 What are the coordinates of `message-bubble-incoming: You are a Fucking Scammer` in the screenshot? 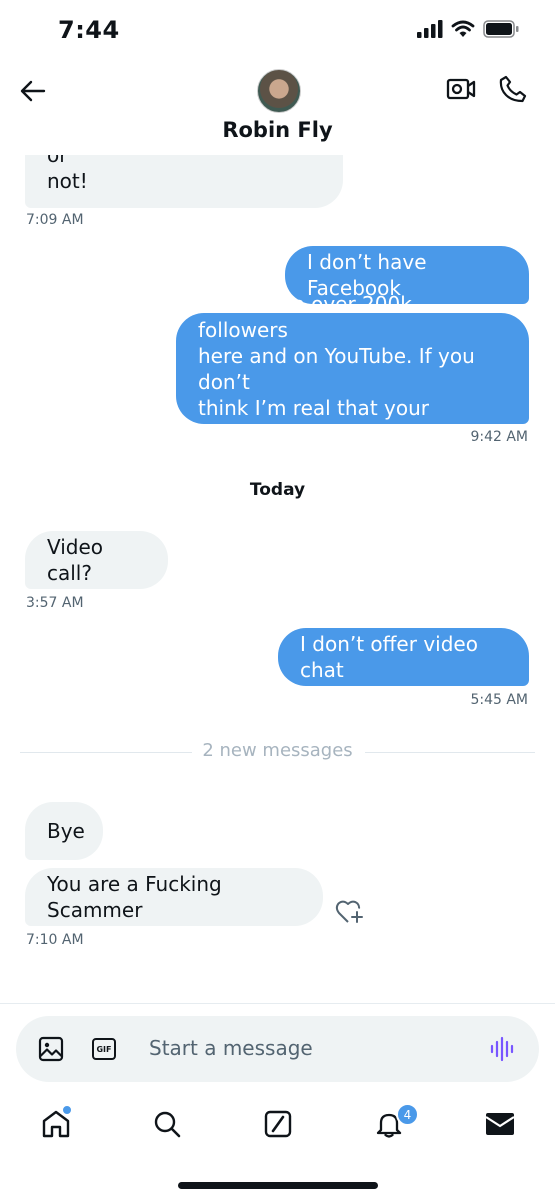 It's located at (174, 897).